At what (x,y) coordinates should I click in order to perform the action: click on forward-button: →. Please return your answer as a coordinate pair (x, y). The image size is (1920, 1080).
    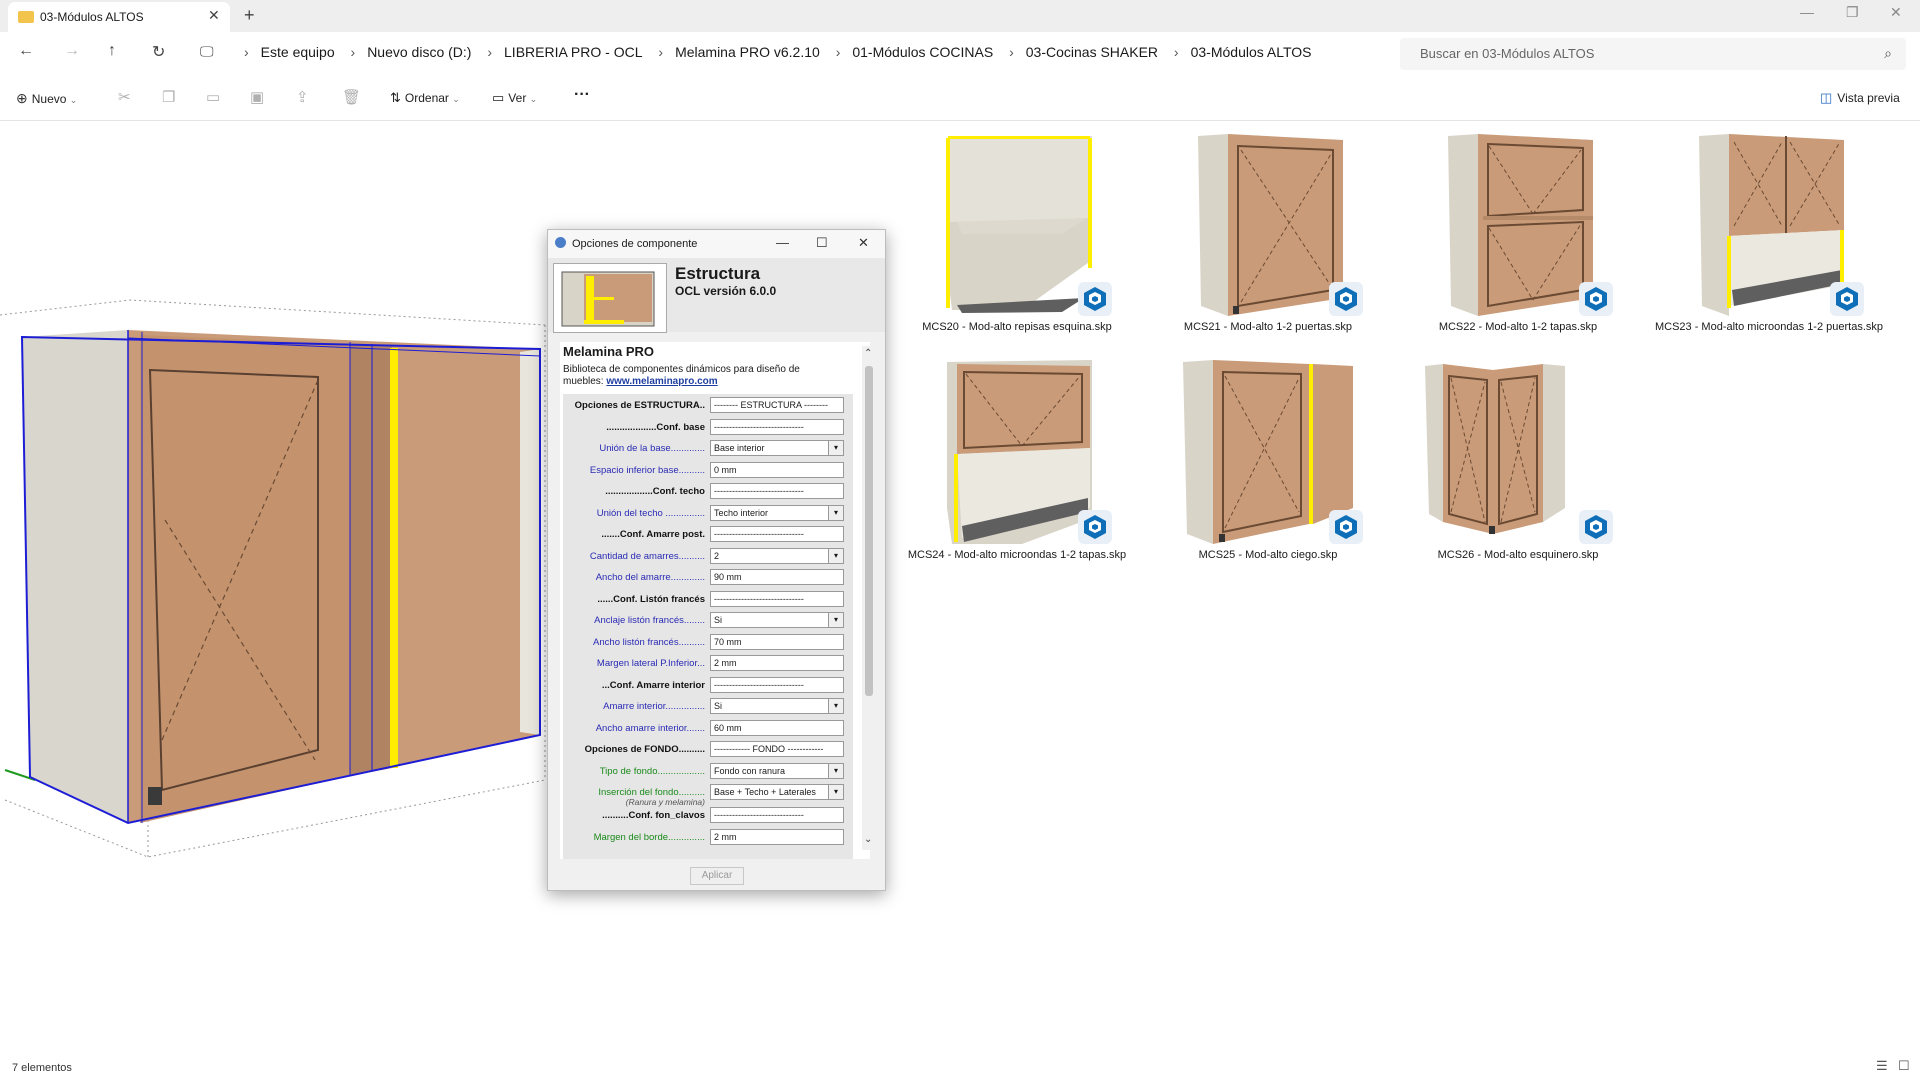
    Looking at the image, I should click on (72, 51).